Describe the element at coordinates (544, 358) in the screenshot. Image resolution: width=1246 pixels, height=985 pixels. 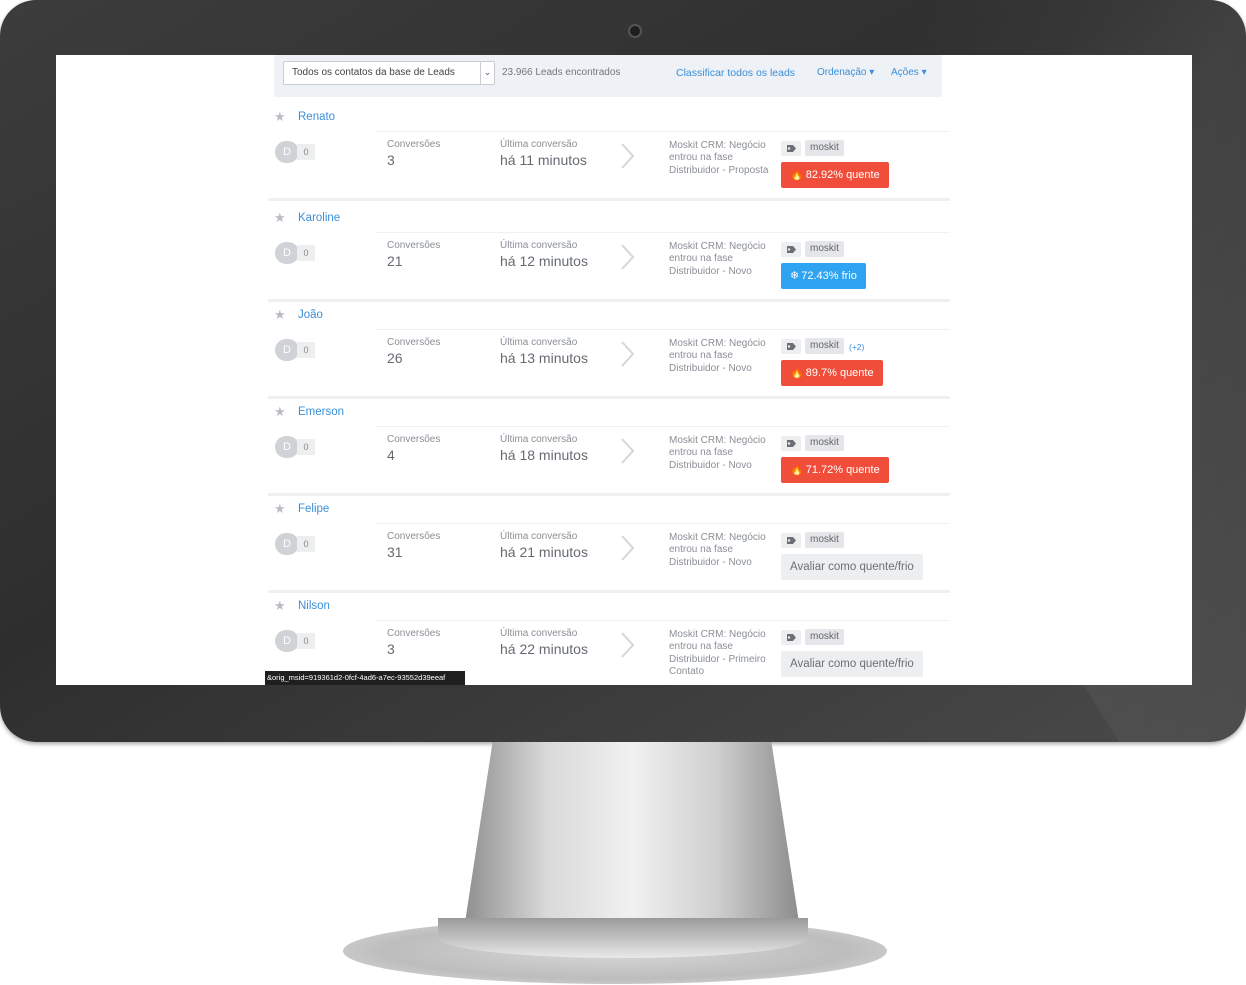
I see `last-conversion-value: há 13 minutos` at that location.